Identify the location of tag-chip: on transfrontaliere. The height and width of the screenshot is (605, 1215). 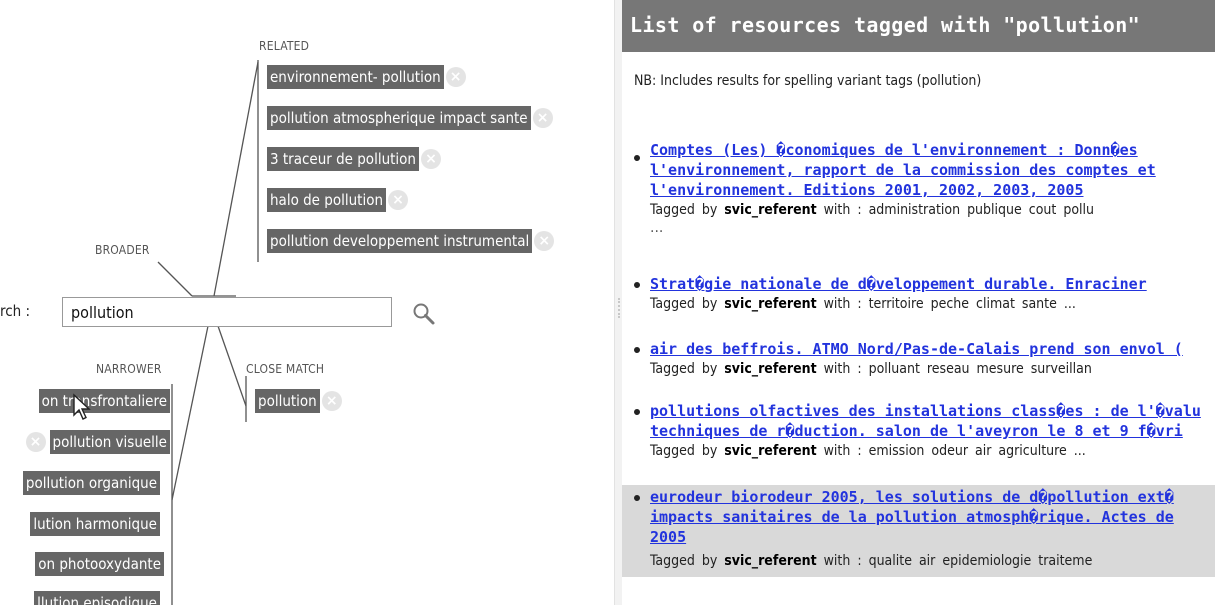
(104, 401).